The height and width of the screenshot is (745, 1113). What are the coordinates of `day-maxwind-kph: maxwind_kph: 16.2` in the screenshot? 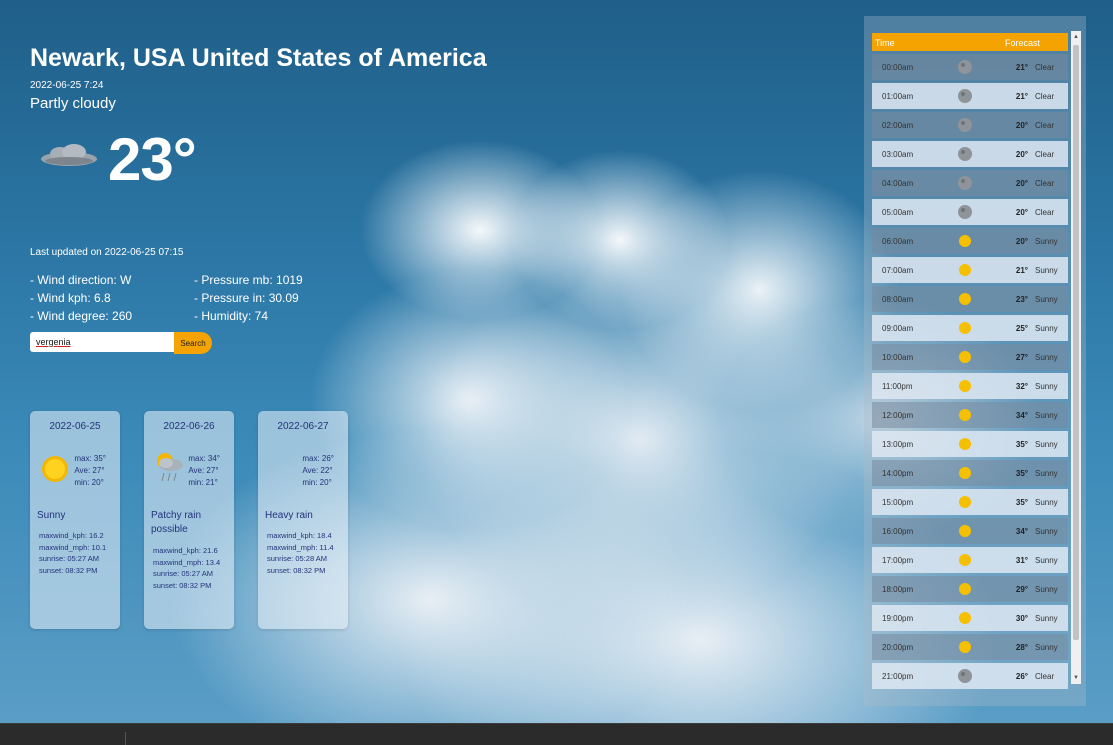 It's located at (71, 535).